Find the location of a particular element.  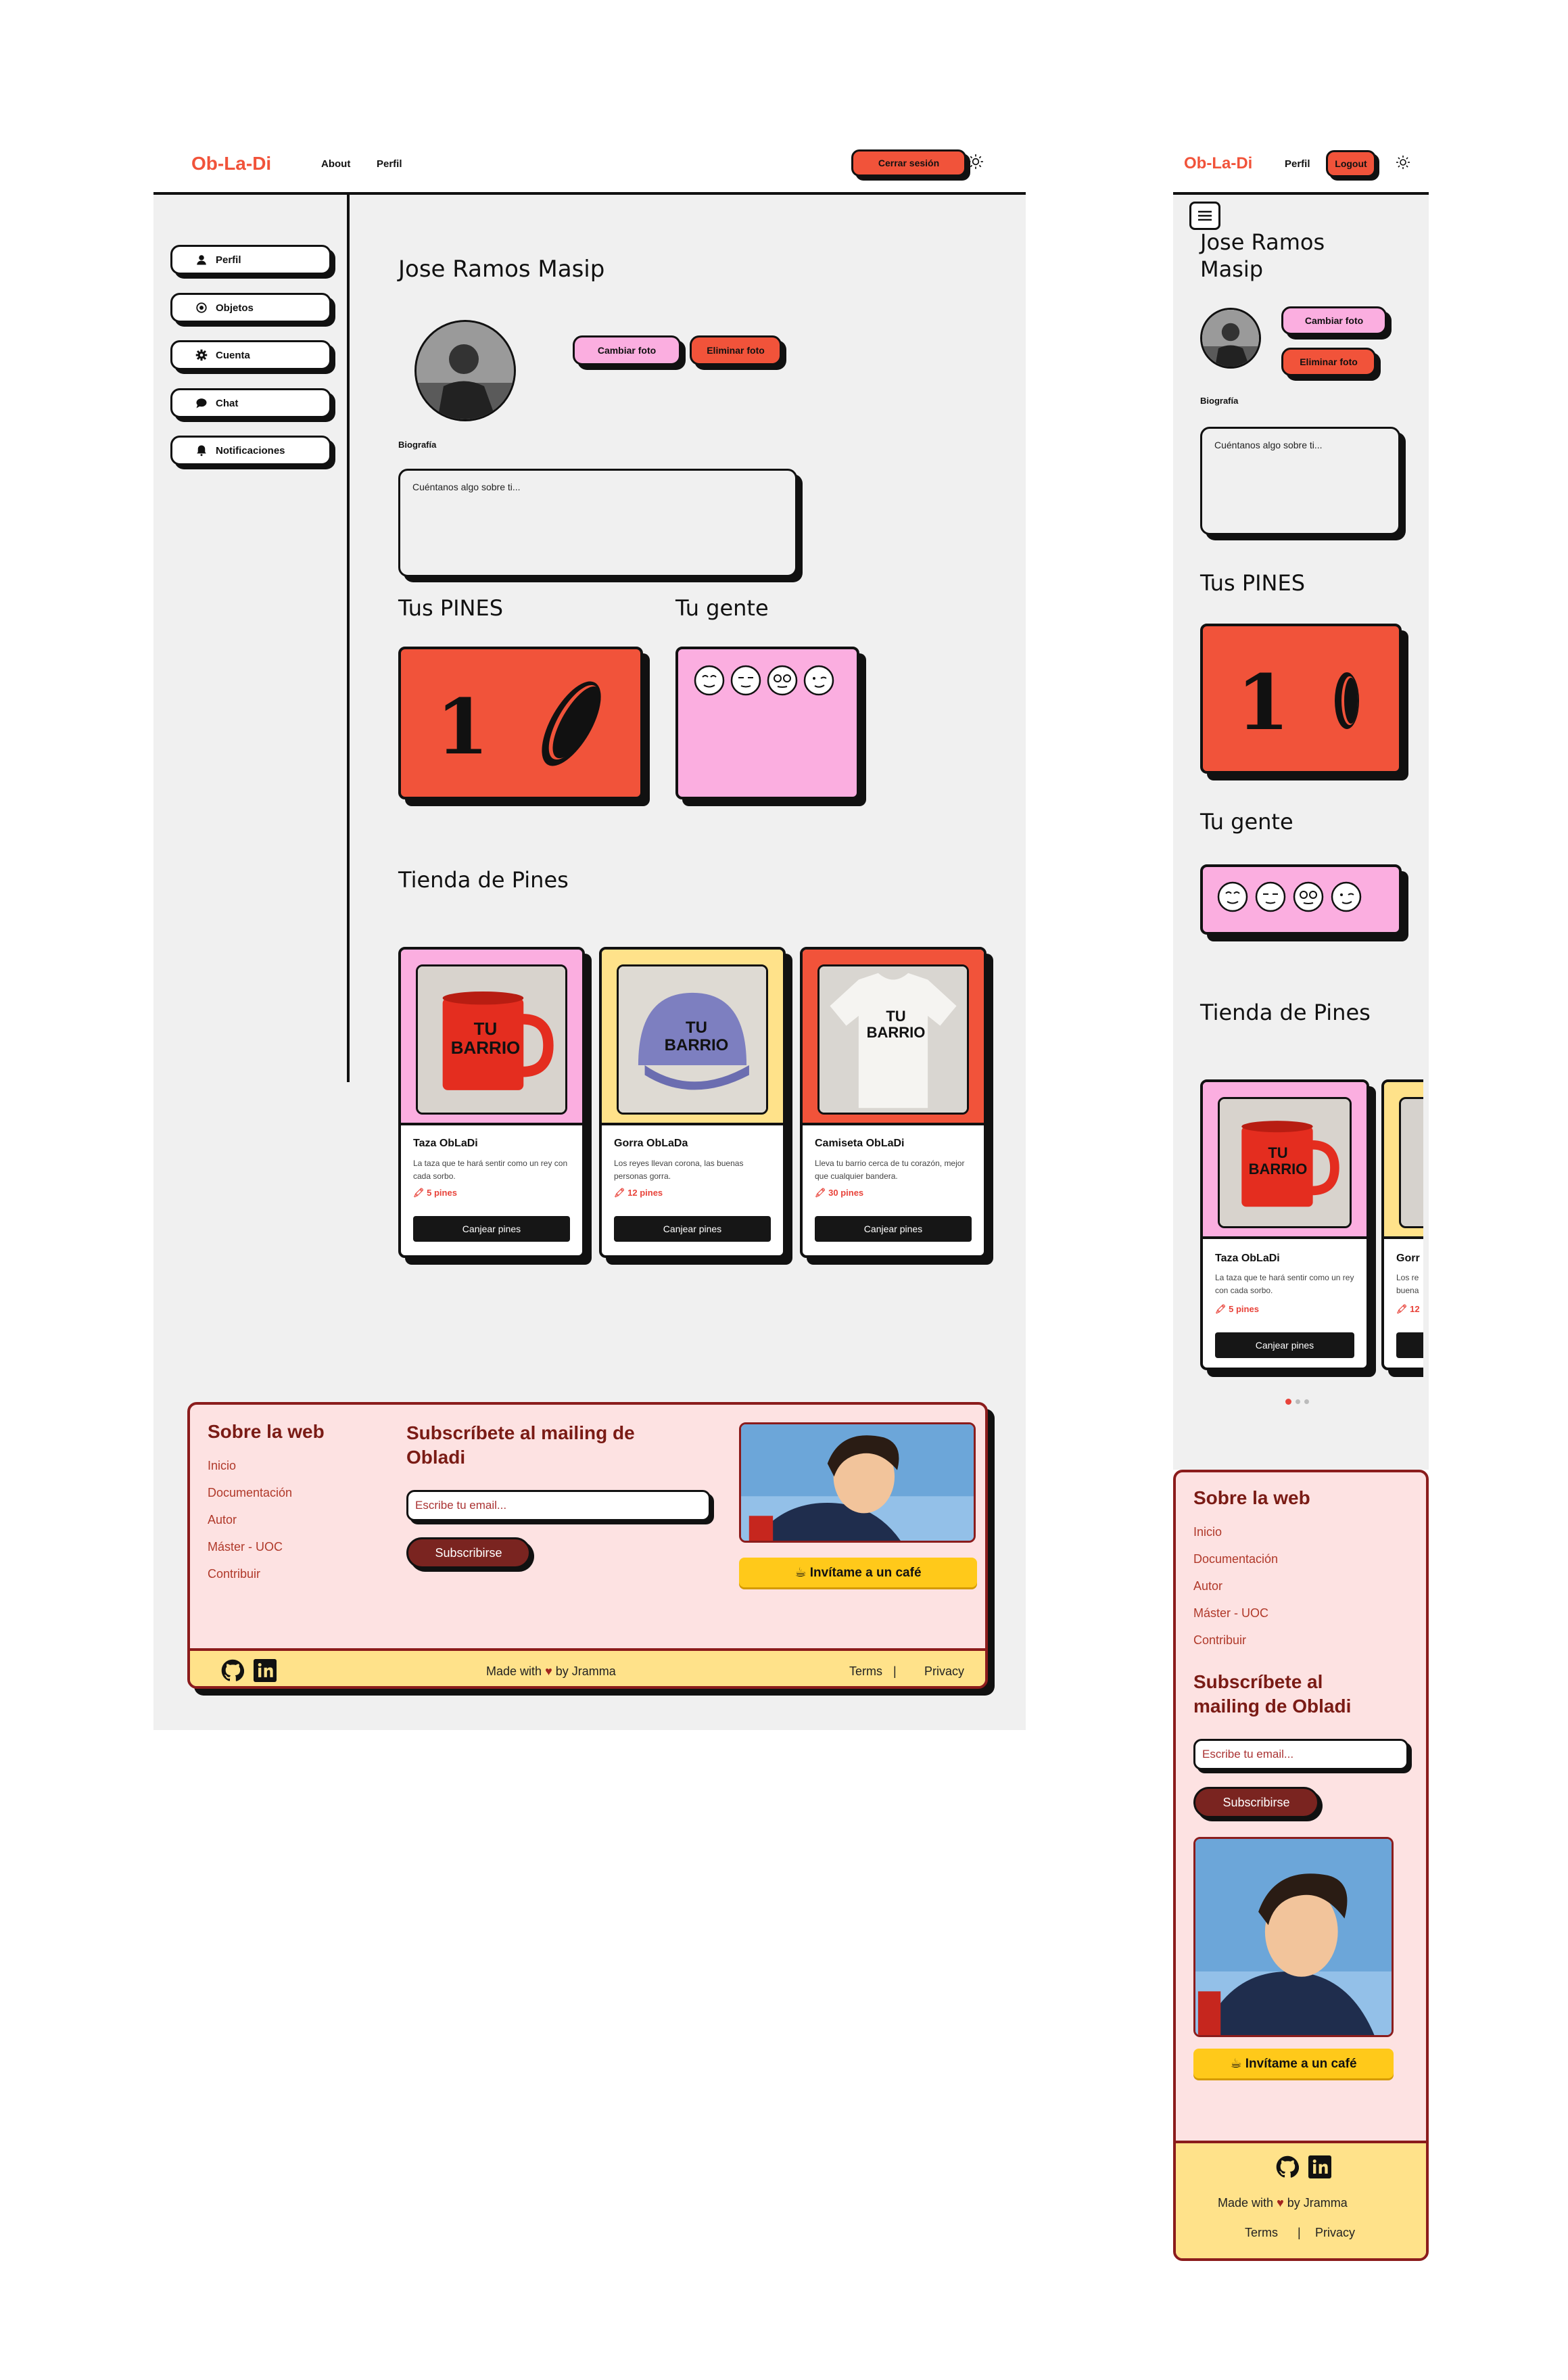

product-price: 🖍 5 pines is located at coordinates (1237, 1309).